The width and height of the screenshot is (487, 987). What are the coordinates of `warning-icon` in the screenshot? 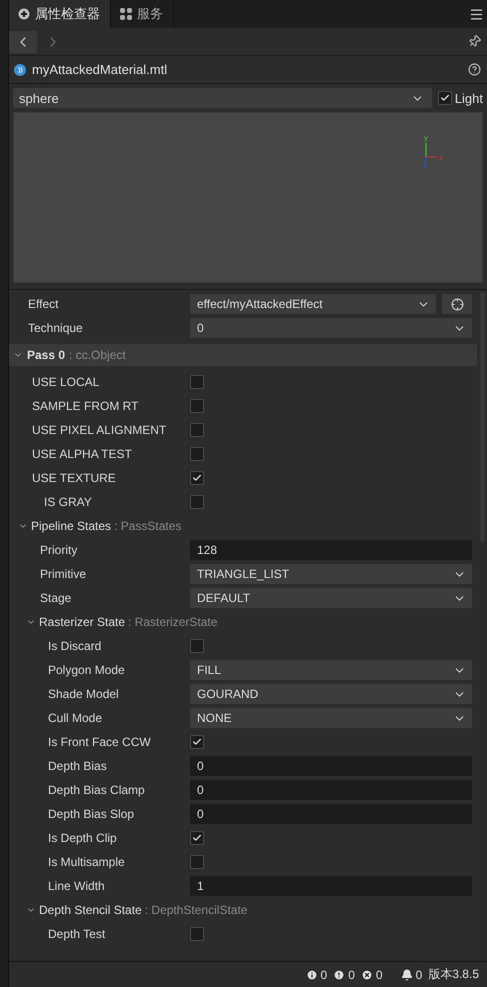 It's located at (339, 974).